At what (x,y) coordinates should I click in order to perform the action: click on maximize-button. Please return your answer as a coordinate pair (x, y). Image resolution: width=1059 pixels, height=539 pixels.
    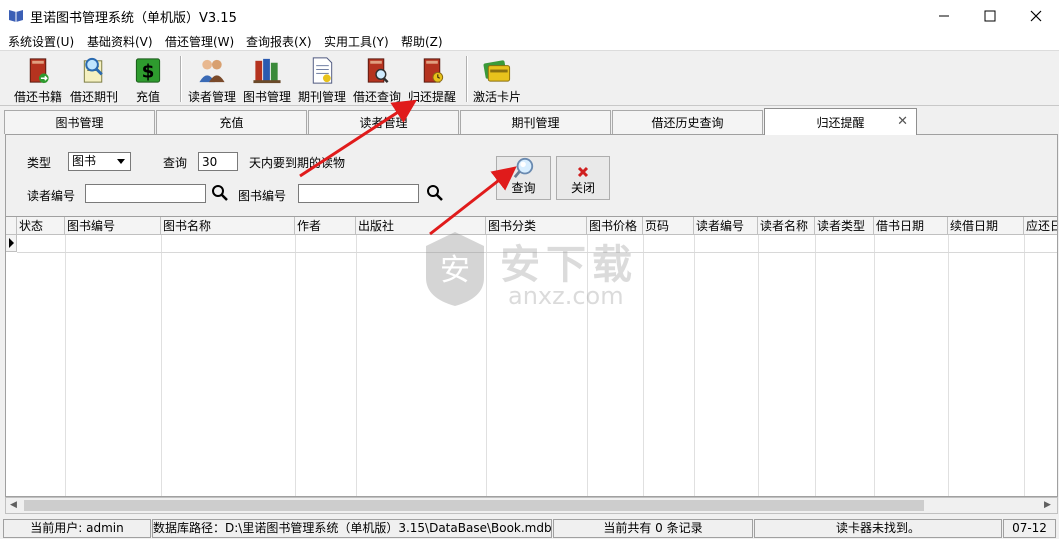
    Looking at the image, I should click on (990, 15).